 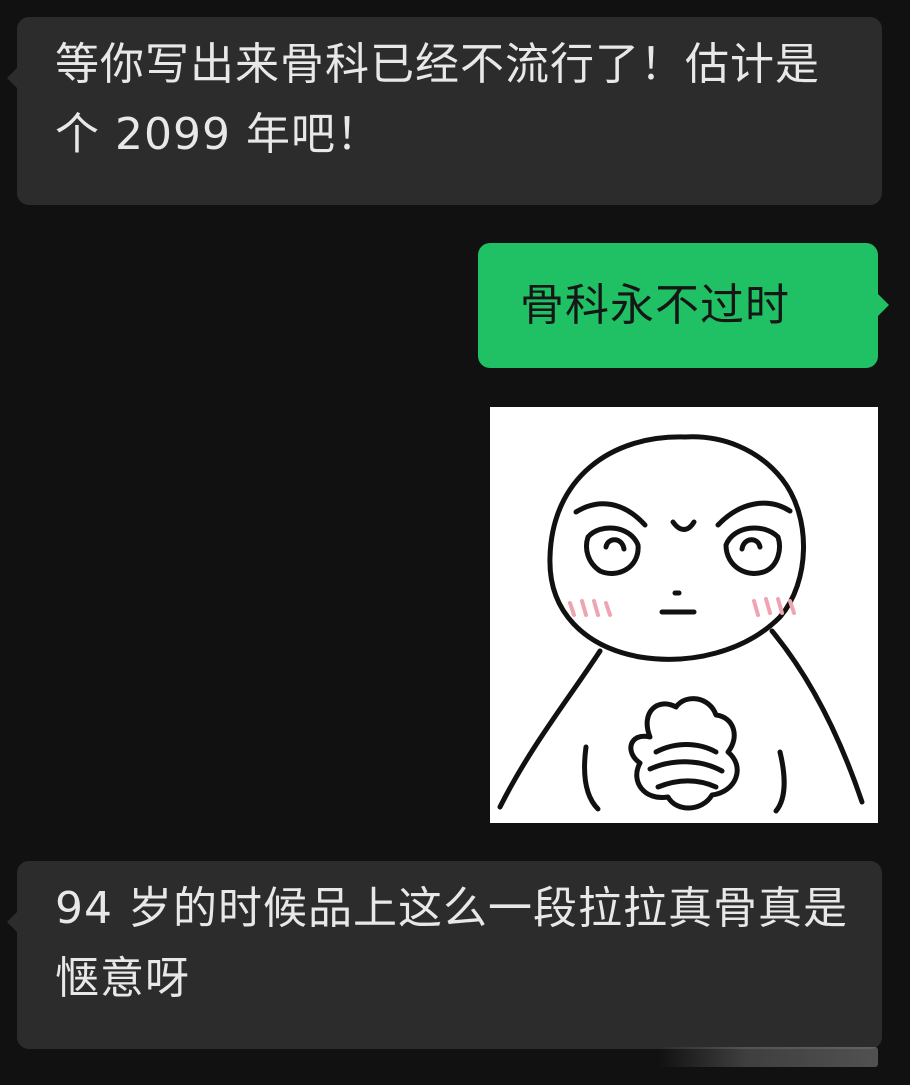 What do you see at coordinates (681, 624) in the screenshot?
I see `sticker-drawing` at bounding box center [681, 624].